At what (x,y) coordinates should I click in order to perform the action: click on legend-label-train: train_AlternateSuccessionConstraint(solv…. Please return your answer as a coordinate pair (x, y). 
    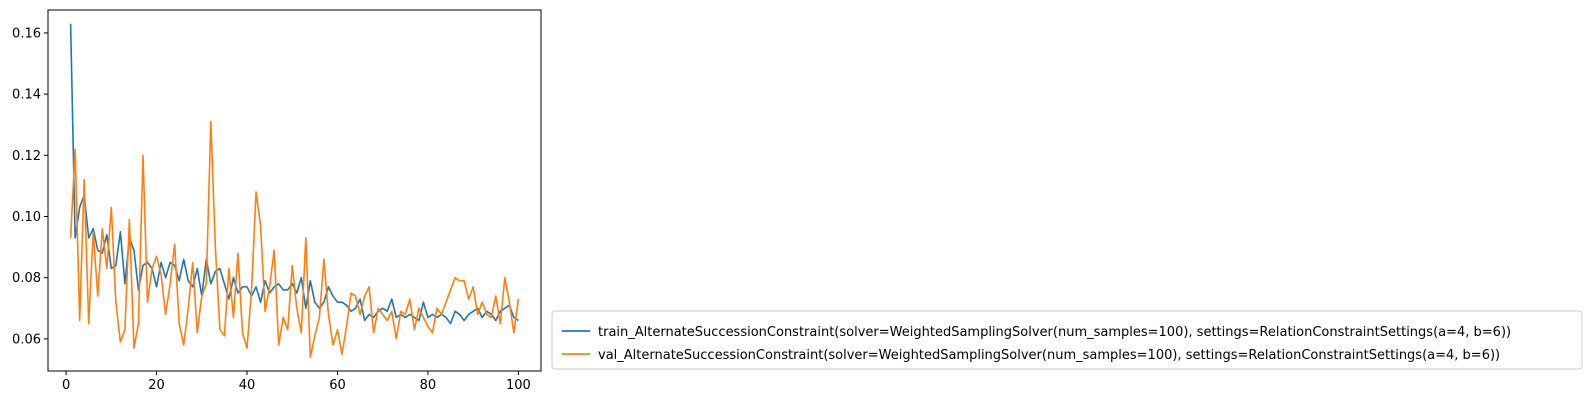
    Looking at the image, I should click on (1054, 332).